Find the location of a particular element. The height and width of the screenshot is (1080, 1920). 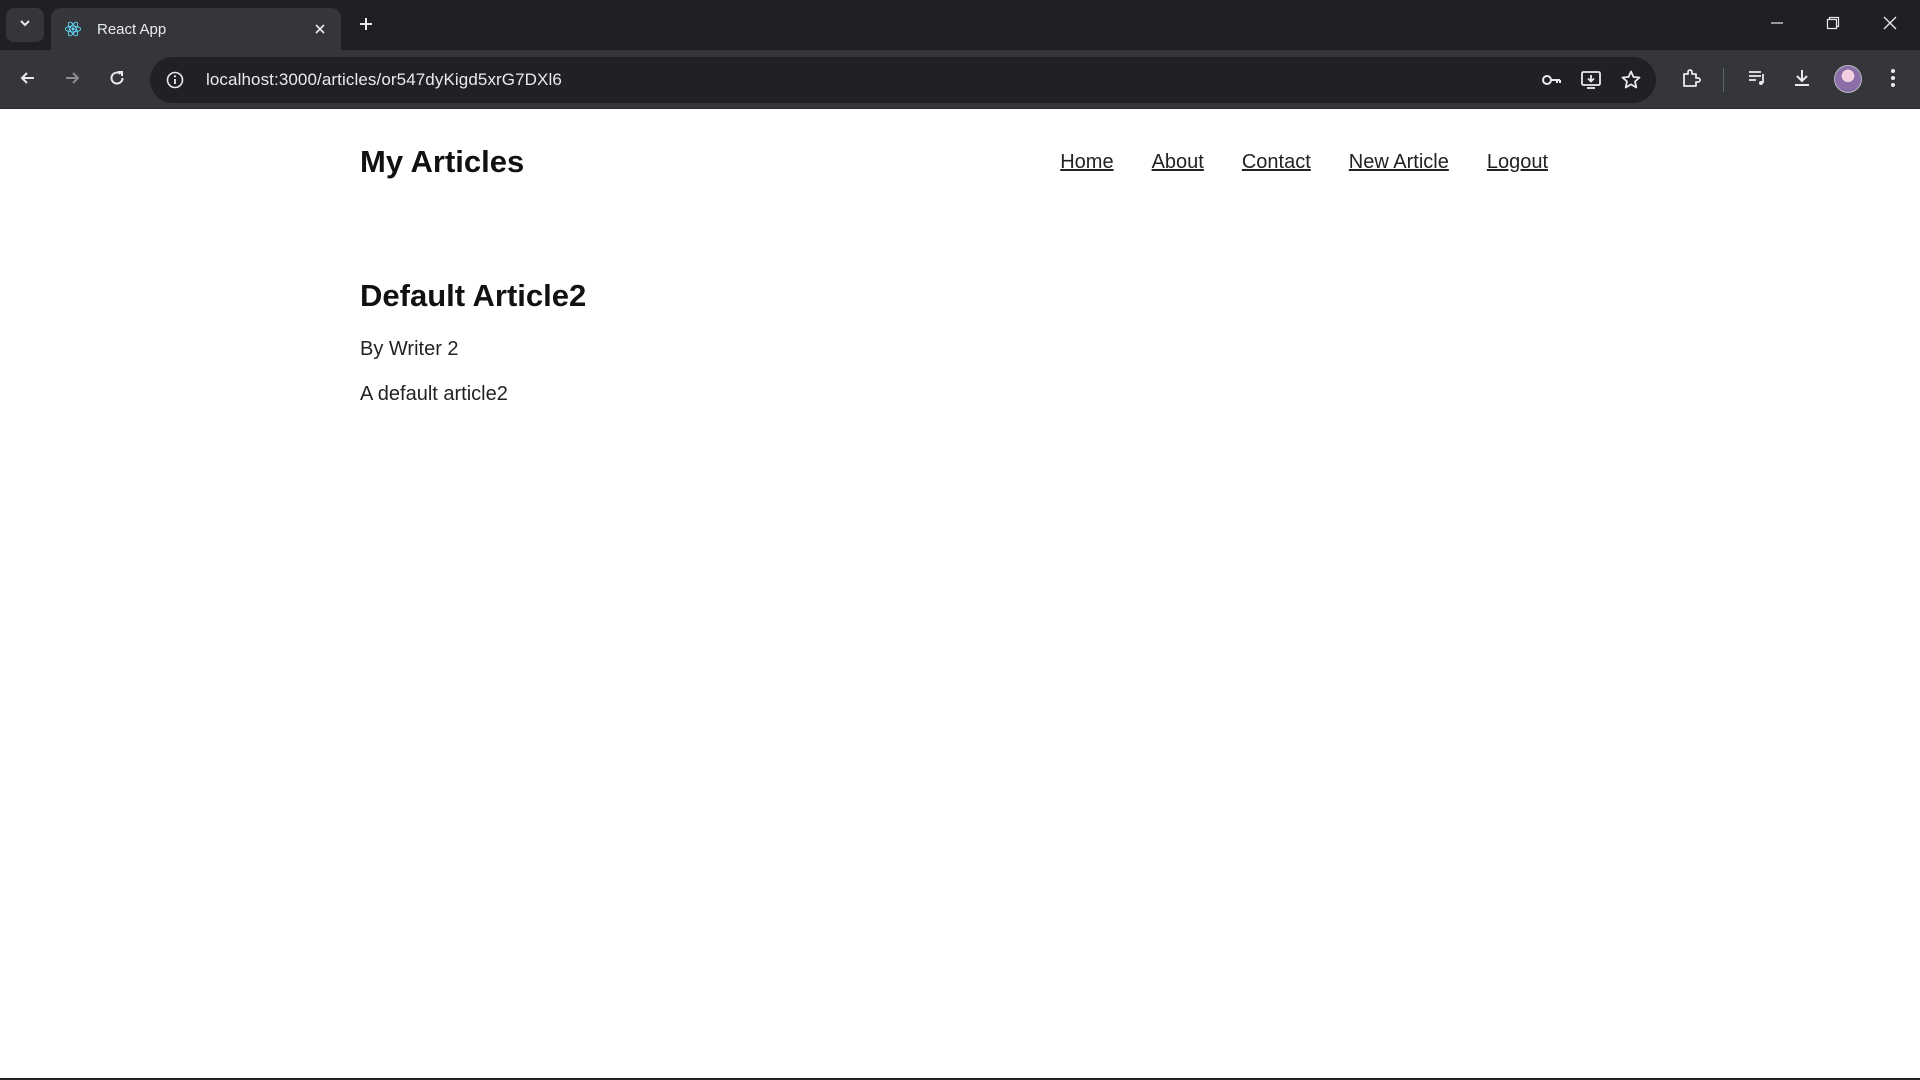

react-logo-icon is located at coordinates (73, 29).